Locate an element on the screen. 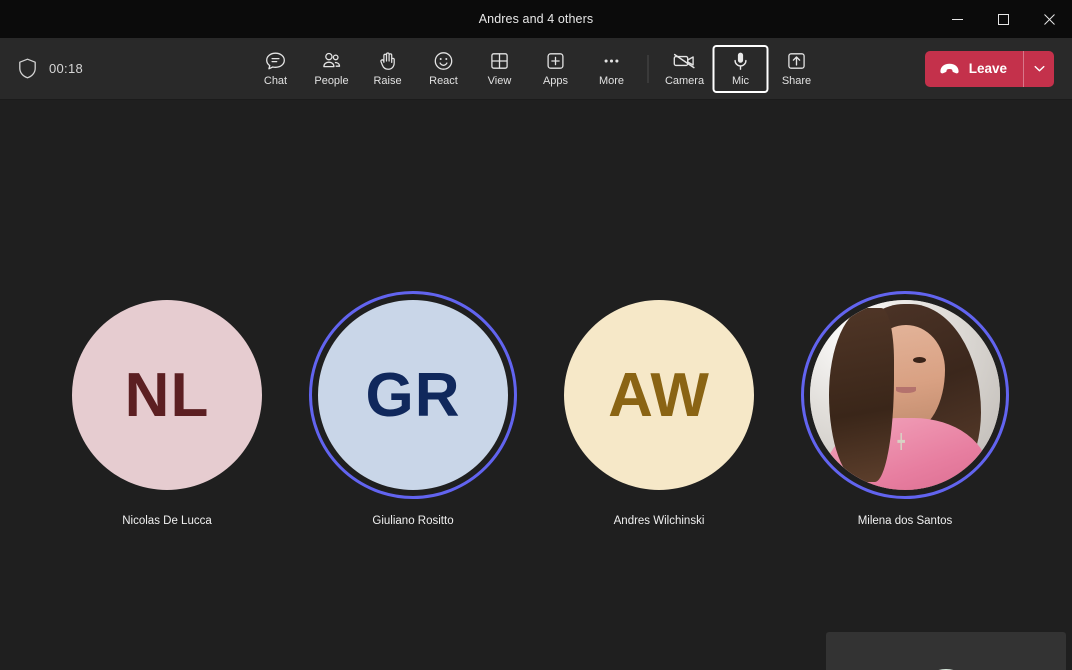 Image resolution: width=1072 pixels, height=670 pixels. avatar-wrap is located at coordinates (905, 395).